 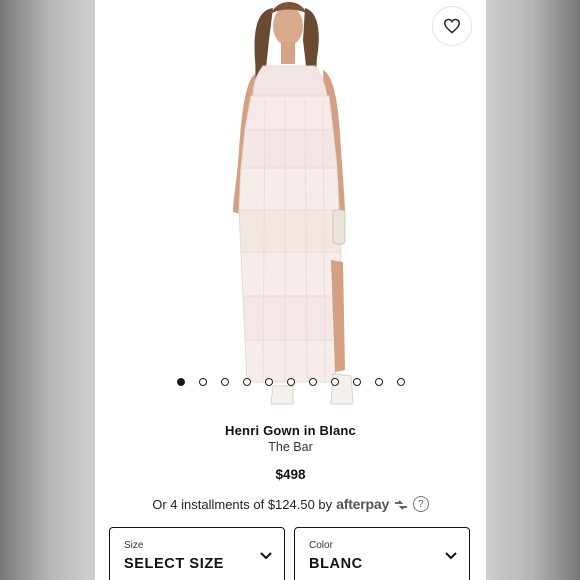 What do you see at coordinates (290, 430) in the screenshot?
I see `product-title: Henri Gown in Blanc` at bounding box center [290, 430].